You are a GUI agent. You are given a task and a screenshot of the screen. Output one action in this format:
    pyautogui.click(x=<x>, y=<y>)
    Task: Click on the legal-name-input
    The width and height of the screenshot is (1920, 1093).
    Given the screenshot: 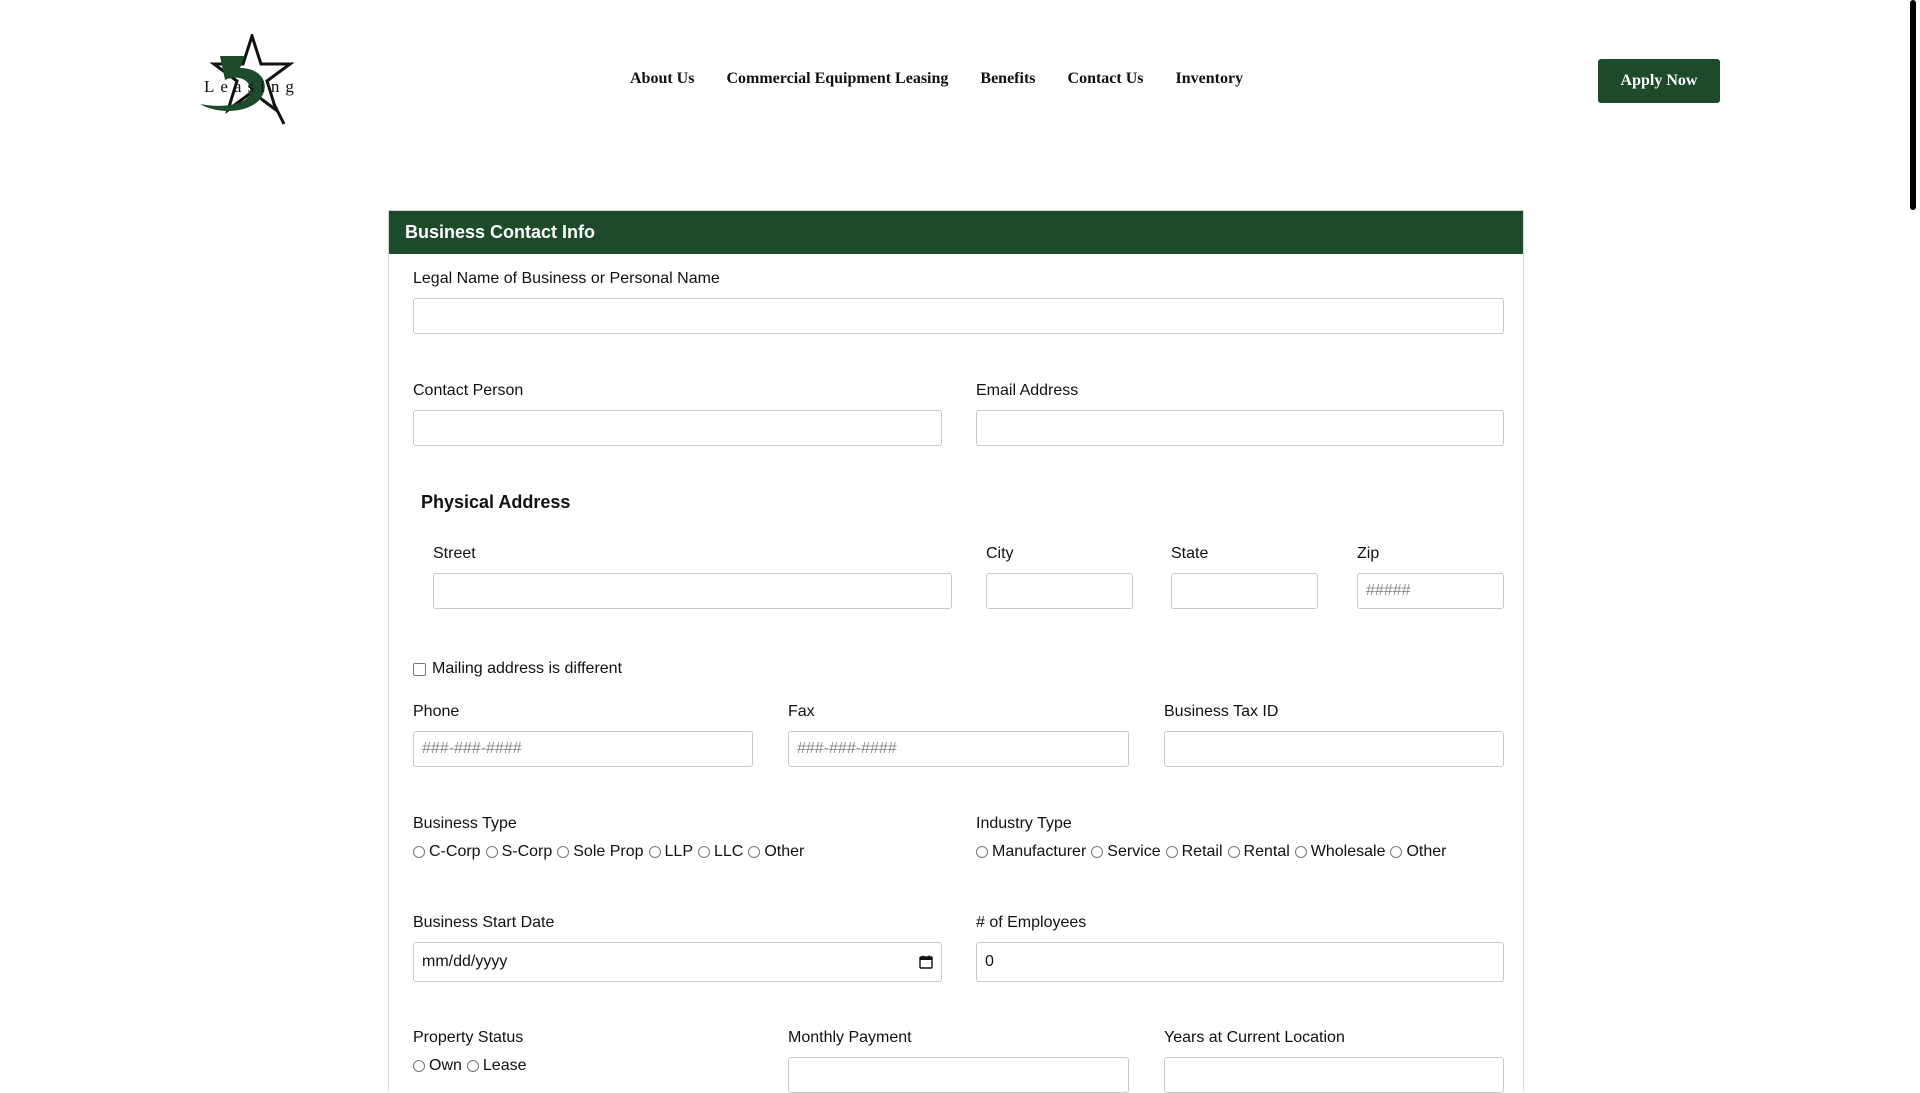 What is the action you would take?
    pyautogui.click(x=958, y=316)
    